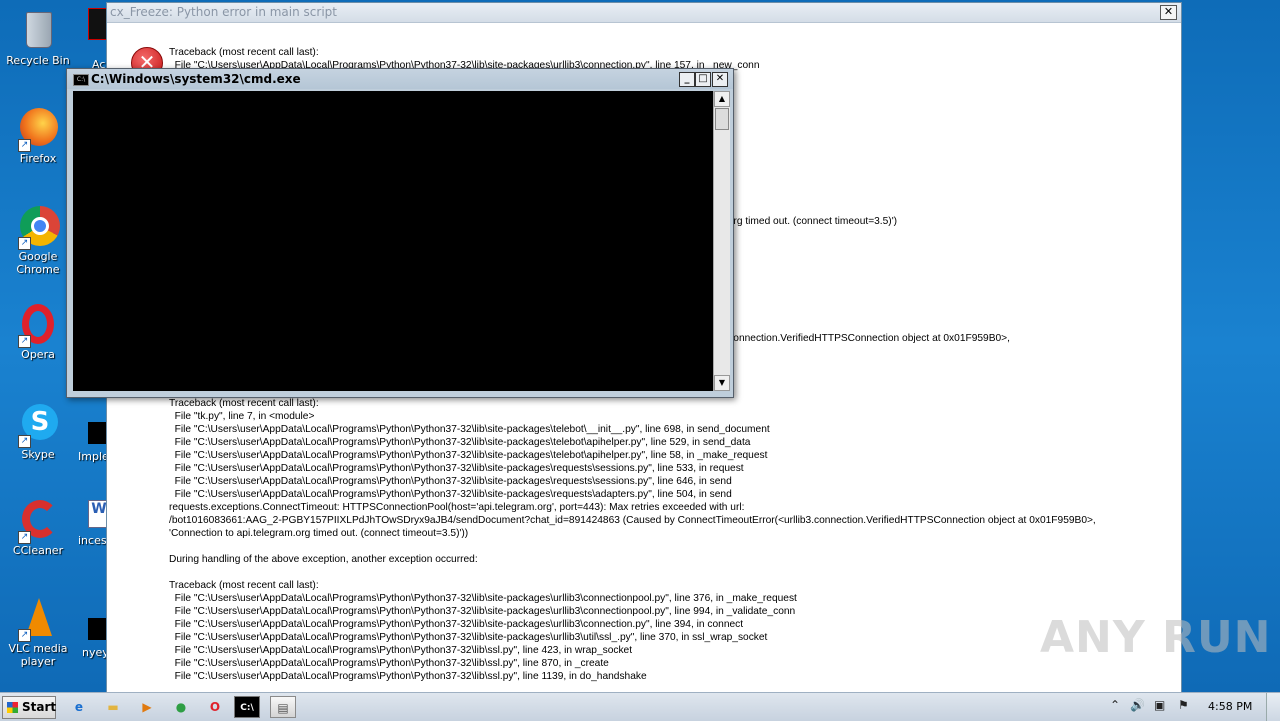  Describe the element at coordinates (720, 79) in the screenshot. I see `cmd-close-button: ✕` at that location.